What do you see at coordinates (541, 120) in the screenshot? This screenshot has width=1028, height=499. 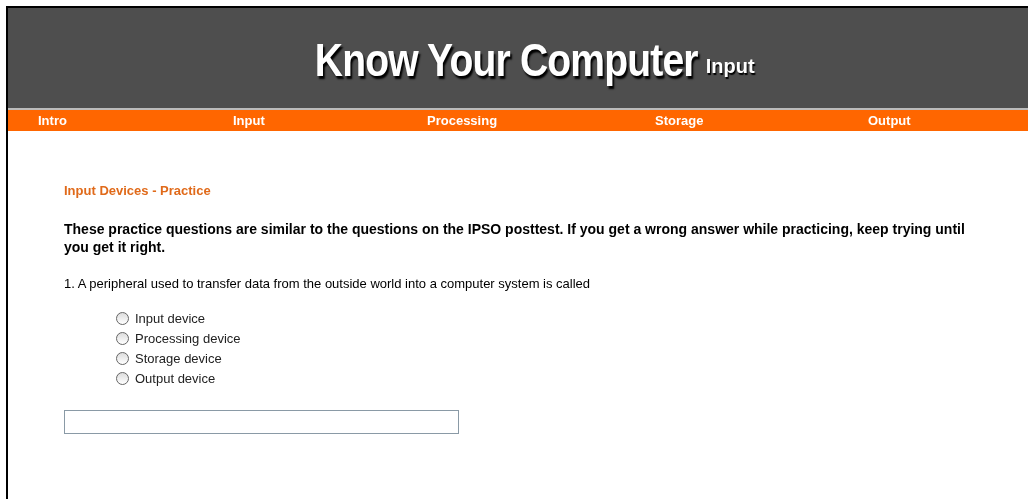 I see `nav-link: Processing` at bounding box center [541, 120].